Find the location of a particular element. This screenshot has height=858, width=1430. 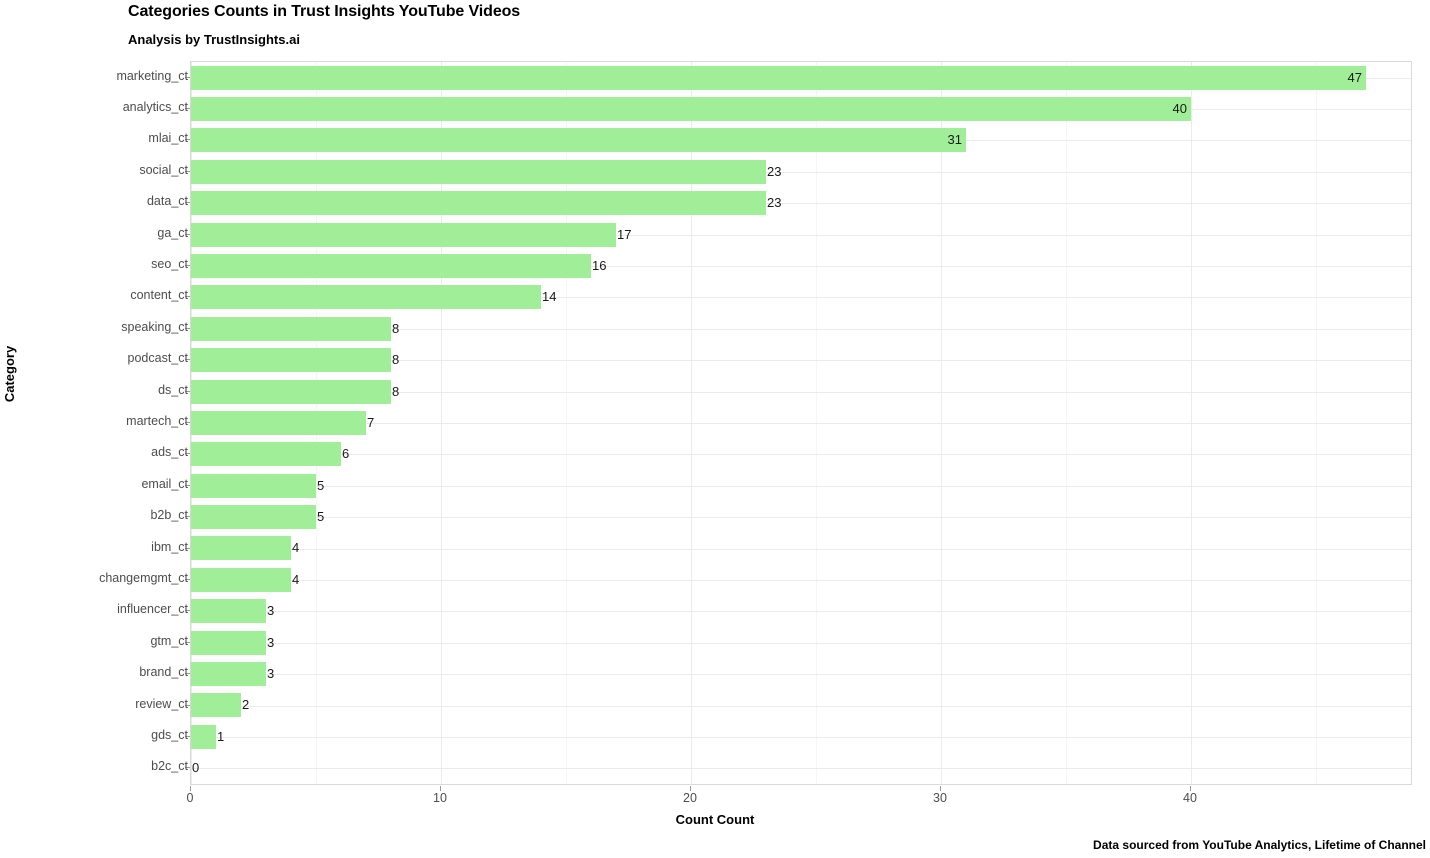

bar-row: 2 is located at coordinates (801, 705).